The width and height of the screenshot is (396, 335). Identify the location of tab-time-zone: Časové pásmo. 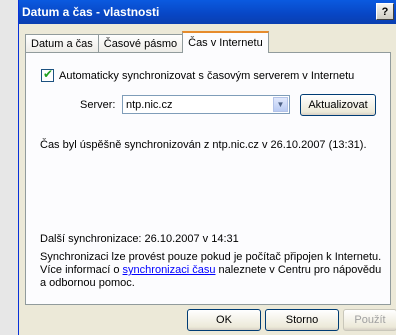
(140, 43).